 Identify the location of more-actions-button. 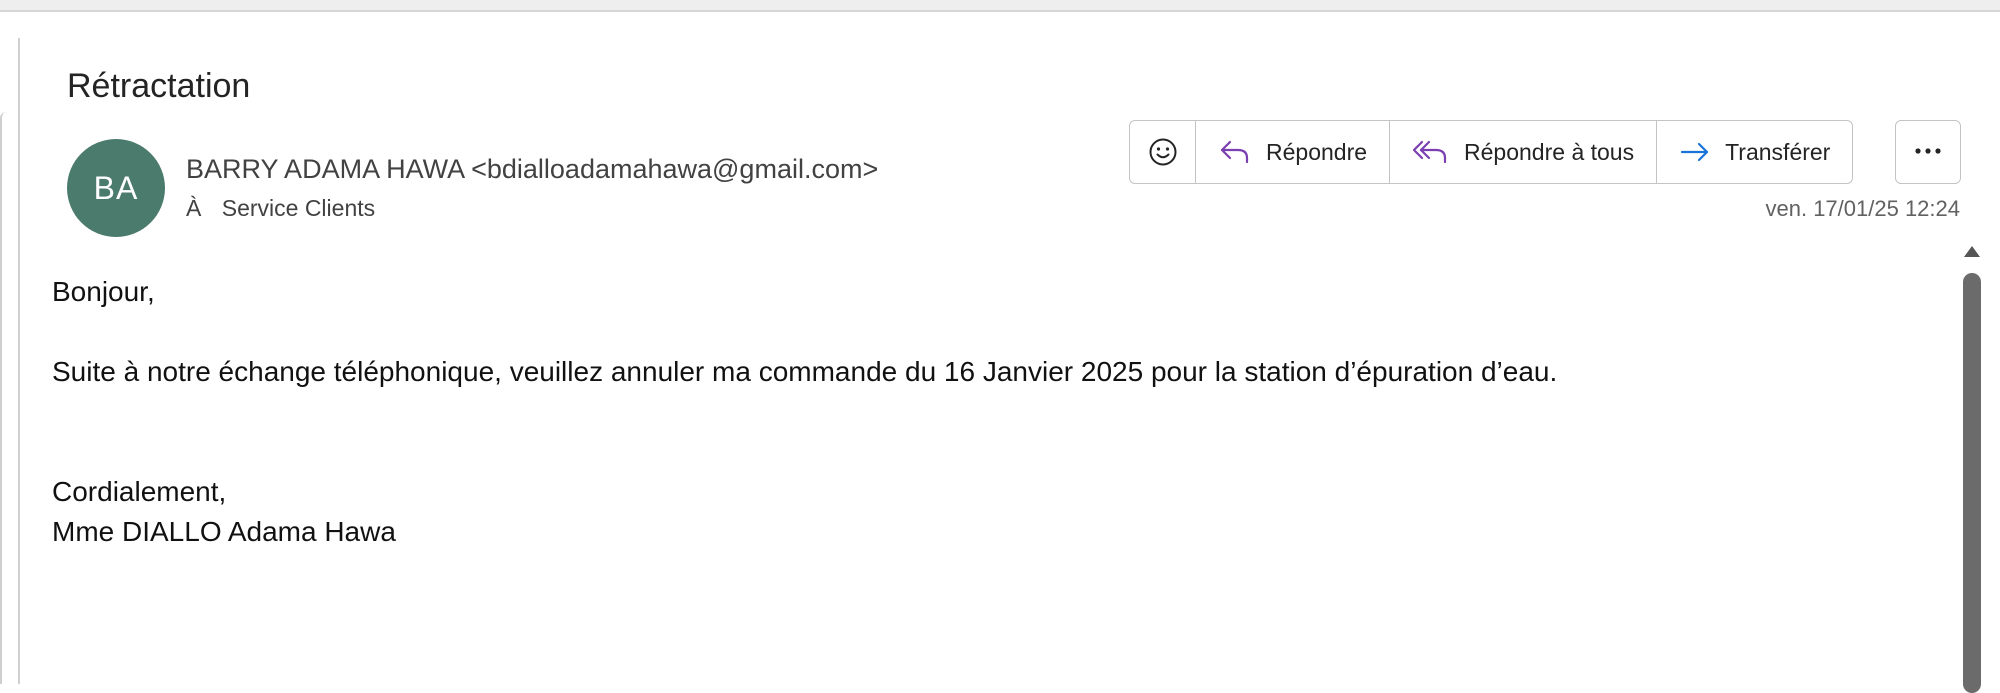
(1928, 152).